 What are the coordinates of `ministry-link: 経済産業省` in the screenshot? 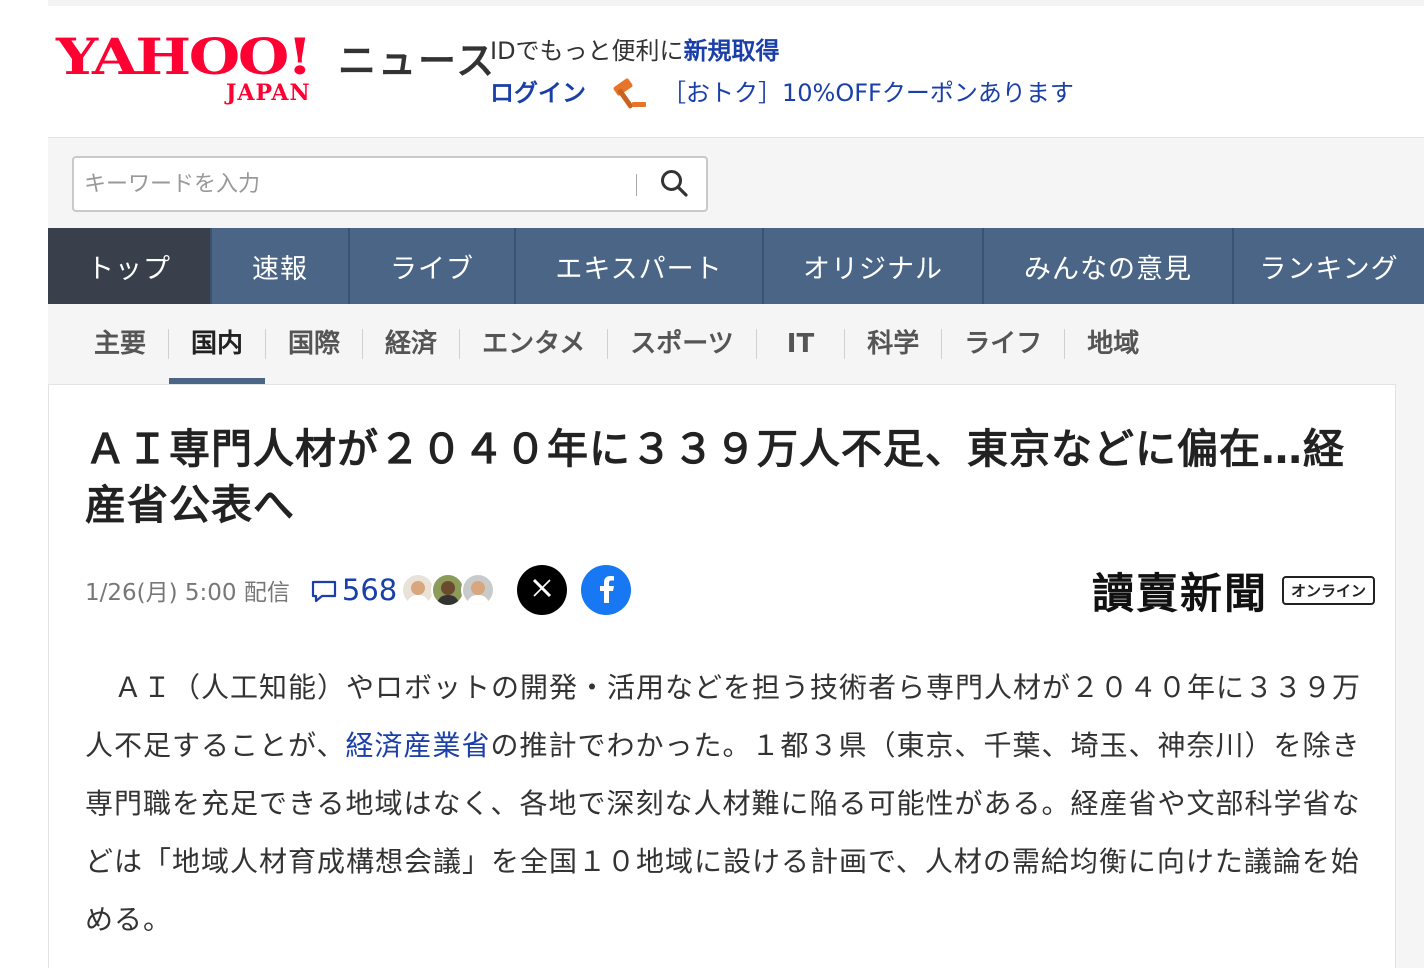 It's located at (417, 745).